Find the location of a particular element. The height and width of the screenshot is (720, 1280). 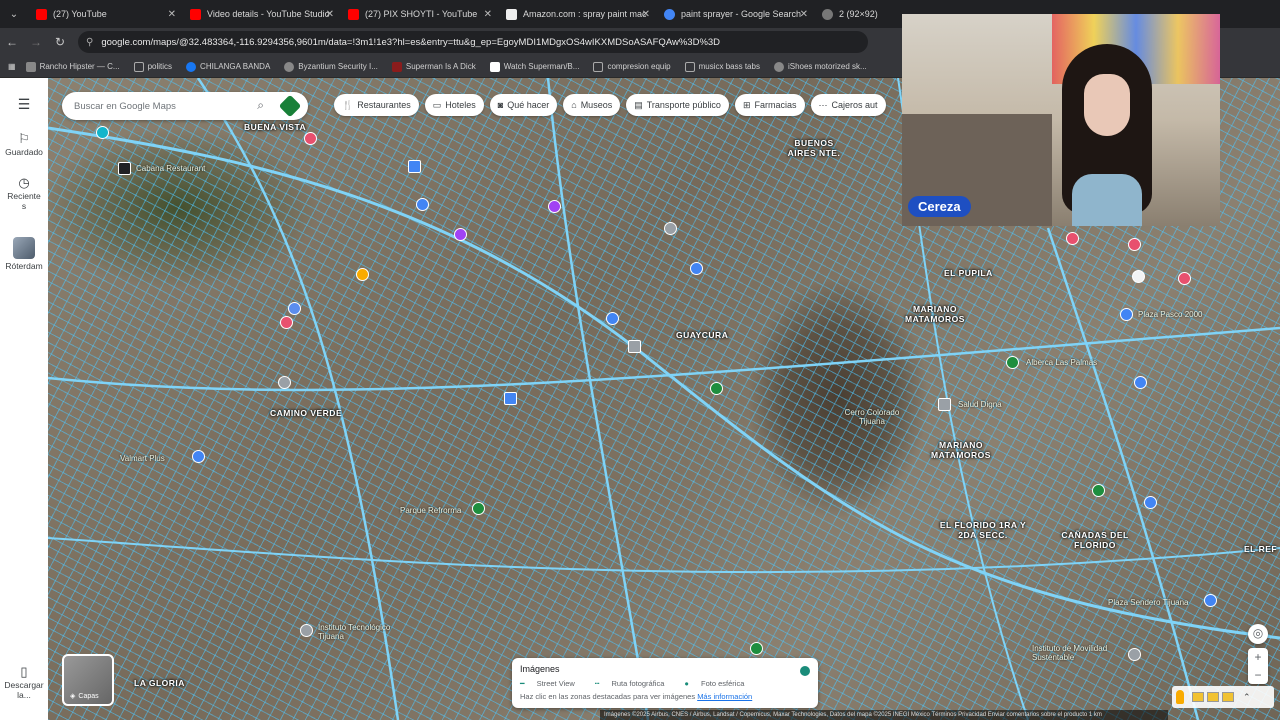

forward-icon: → is located at coordinates (36, 42).